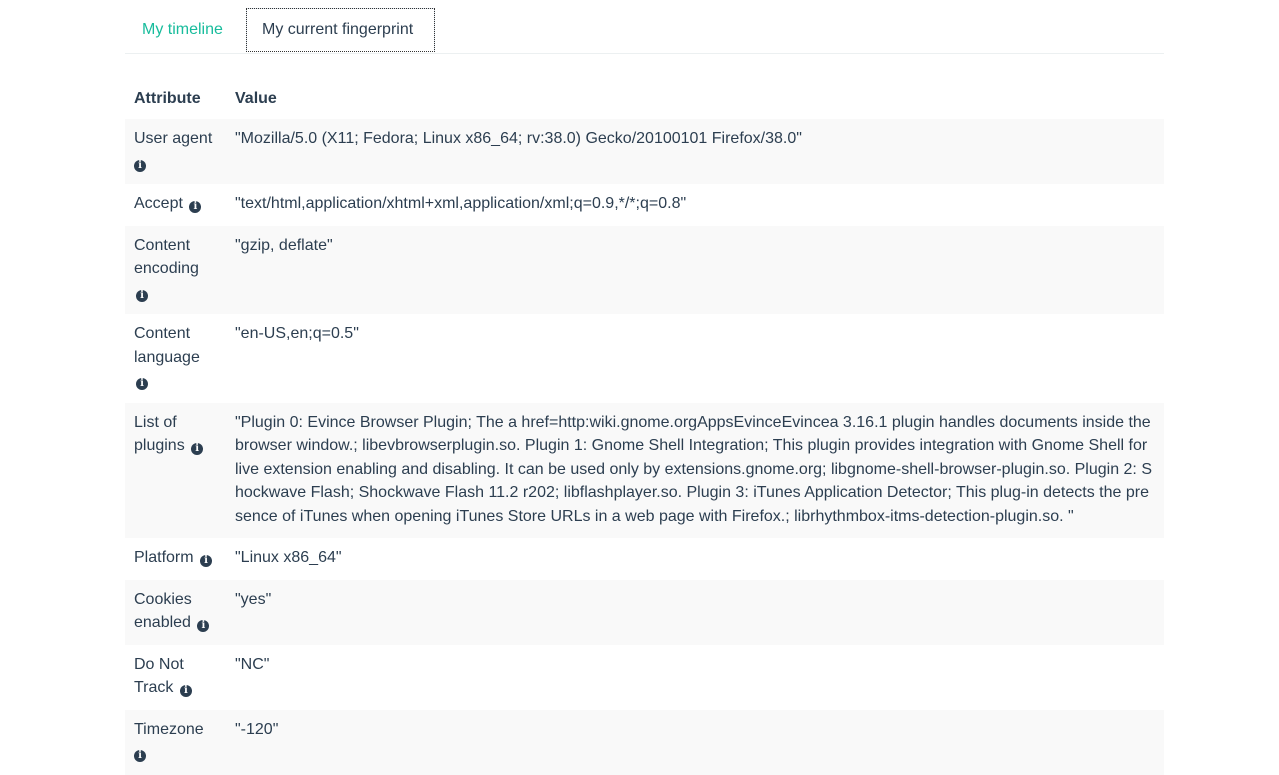 This screenshot has height=775, width=1279. I want to click on value-cell: "NC", so click(252, 664).